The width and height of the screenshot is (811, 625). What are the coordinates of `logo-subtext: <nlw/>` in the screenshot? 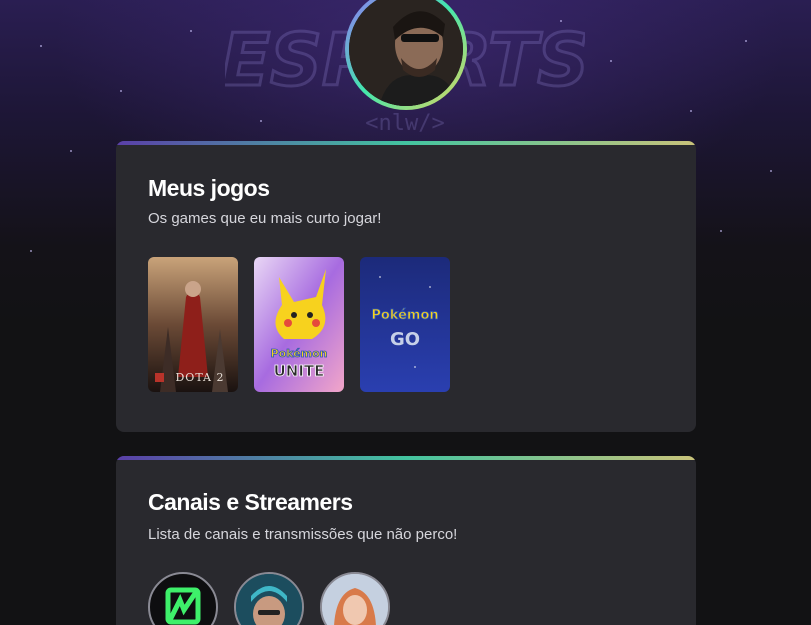 It's located at (404, 123).